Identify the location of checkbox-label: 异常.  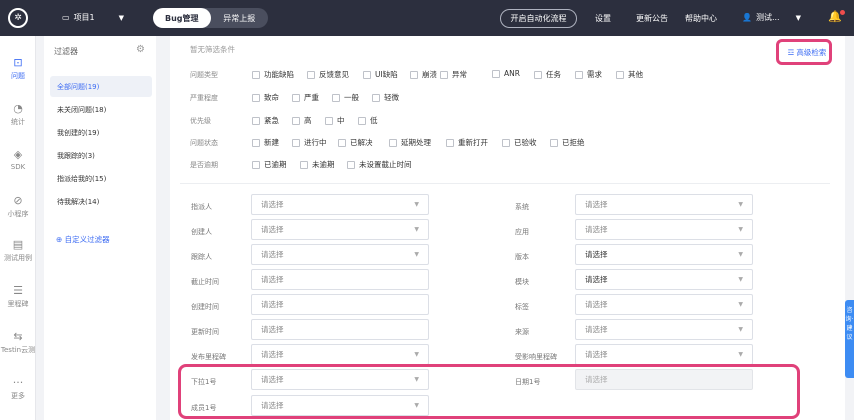
(459, 74).